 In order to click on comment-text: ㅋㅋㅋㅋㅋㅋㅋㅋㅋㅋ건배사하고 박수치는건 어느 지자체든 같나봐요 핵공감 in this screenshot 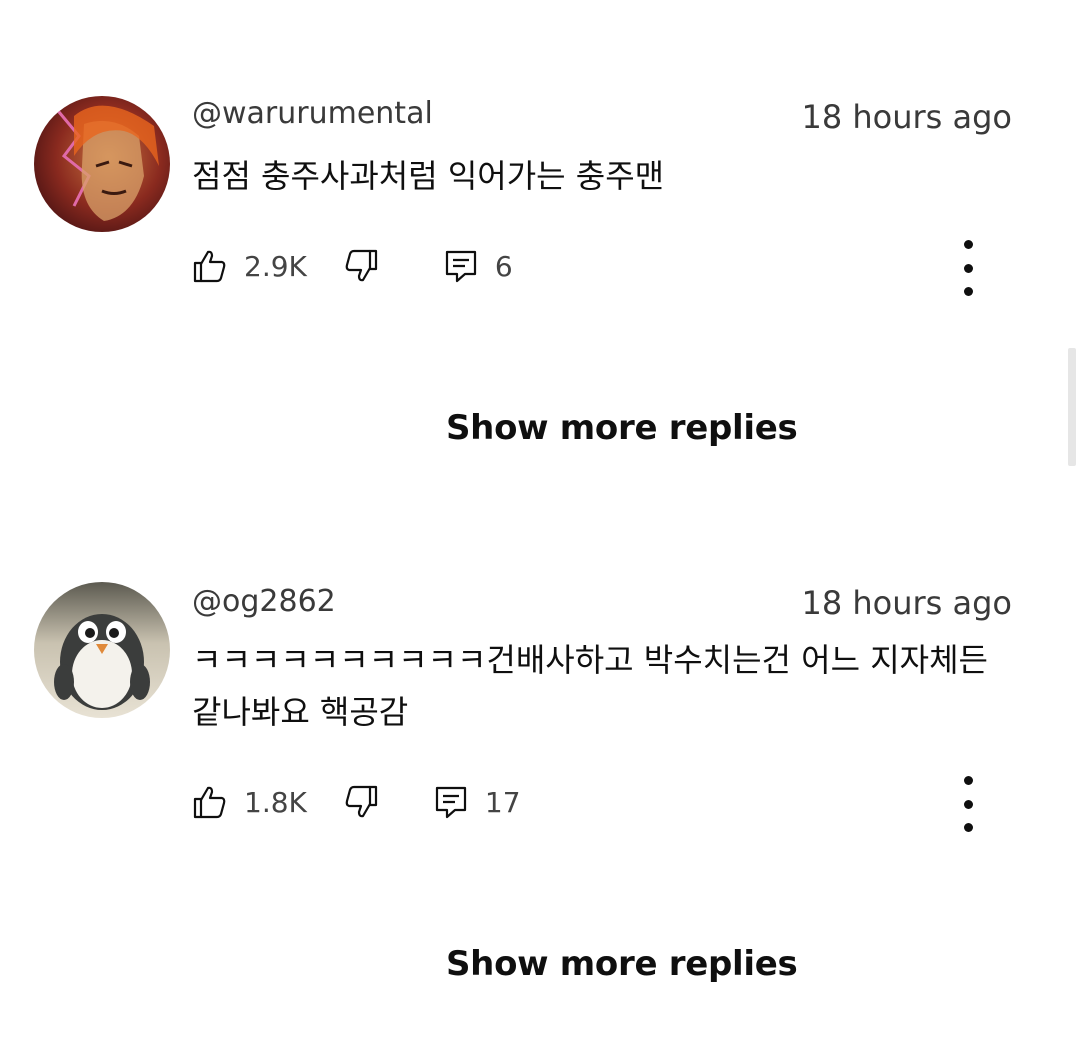, I will do `click(590, 686)`.